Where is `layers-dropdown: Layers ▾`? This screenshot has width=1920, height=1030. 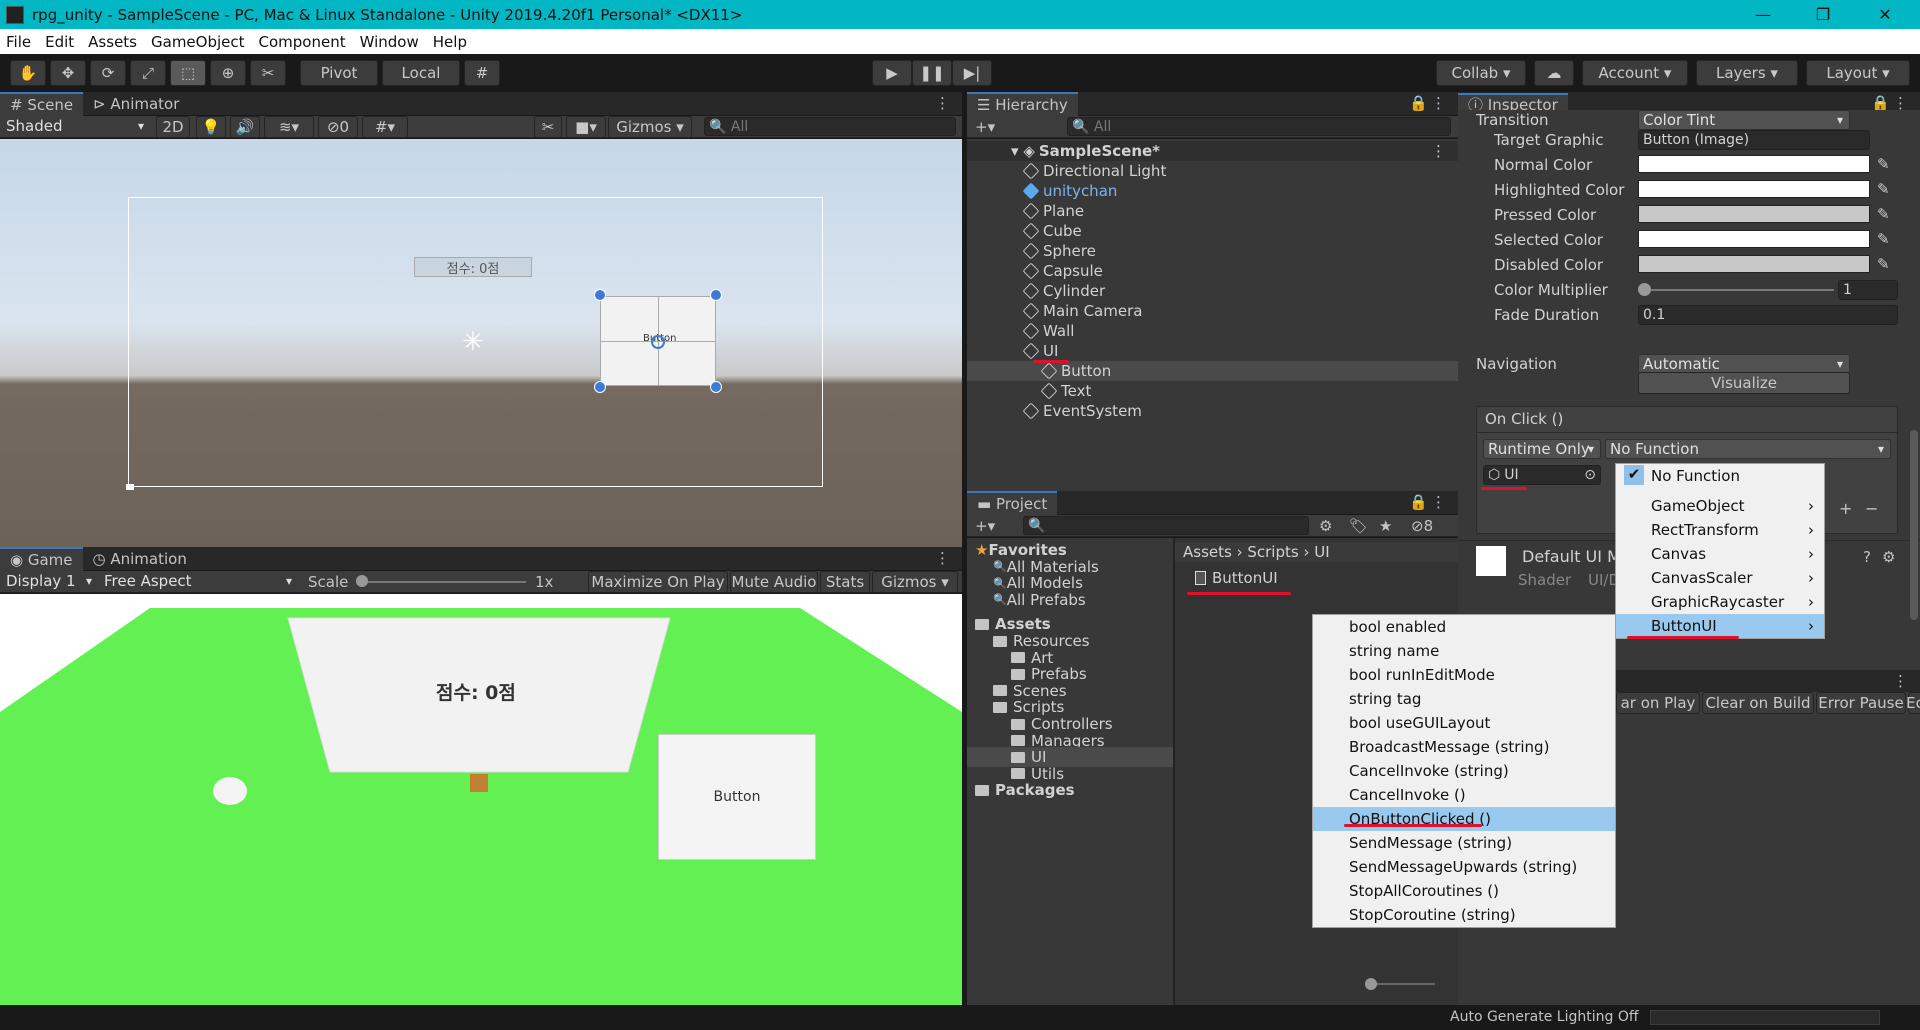
layers-dropdown: Layers ▾ is located at coordinates (1747, 73).